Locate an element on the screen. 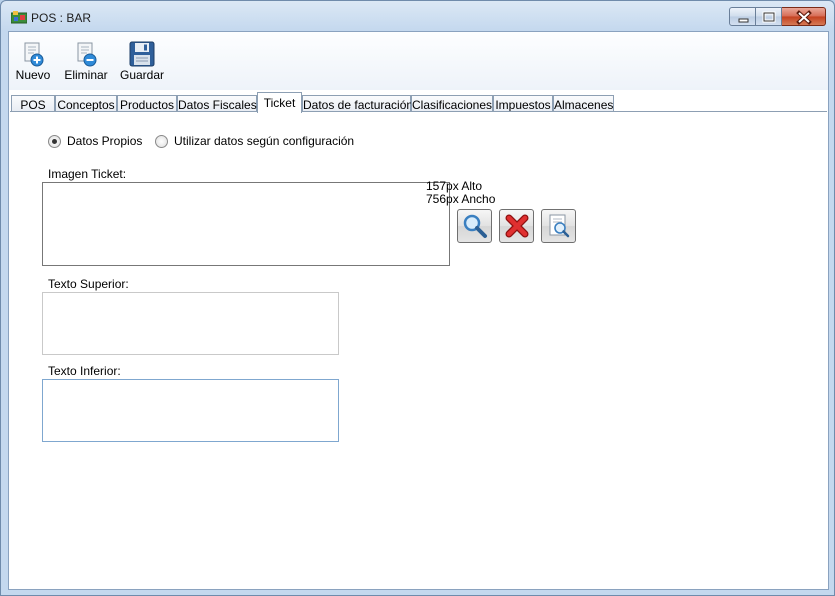  magnifier-icon is located at coordinates (475, 226).